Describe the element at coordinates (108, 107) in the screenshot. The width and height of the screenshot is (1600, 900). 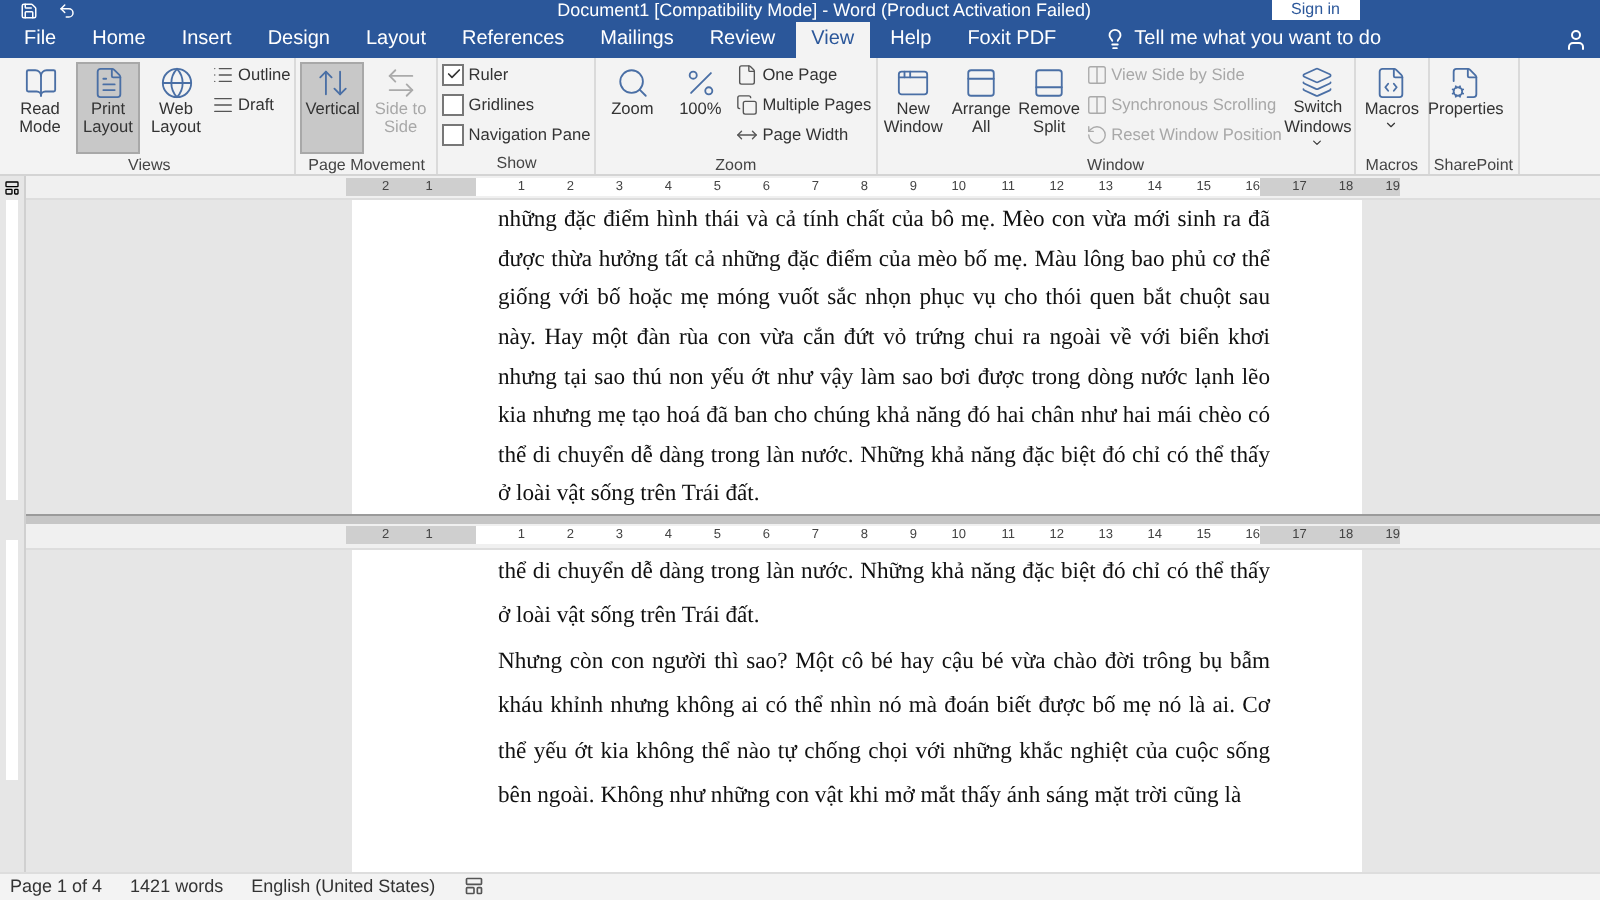
I see `ribbon-button: Print Layout` at that location.